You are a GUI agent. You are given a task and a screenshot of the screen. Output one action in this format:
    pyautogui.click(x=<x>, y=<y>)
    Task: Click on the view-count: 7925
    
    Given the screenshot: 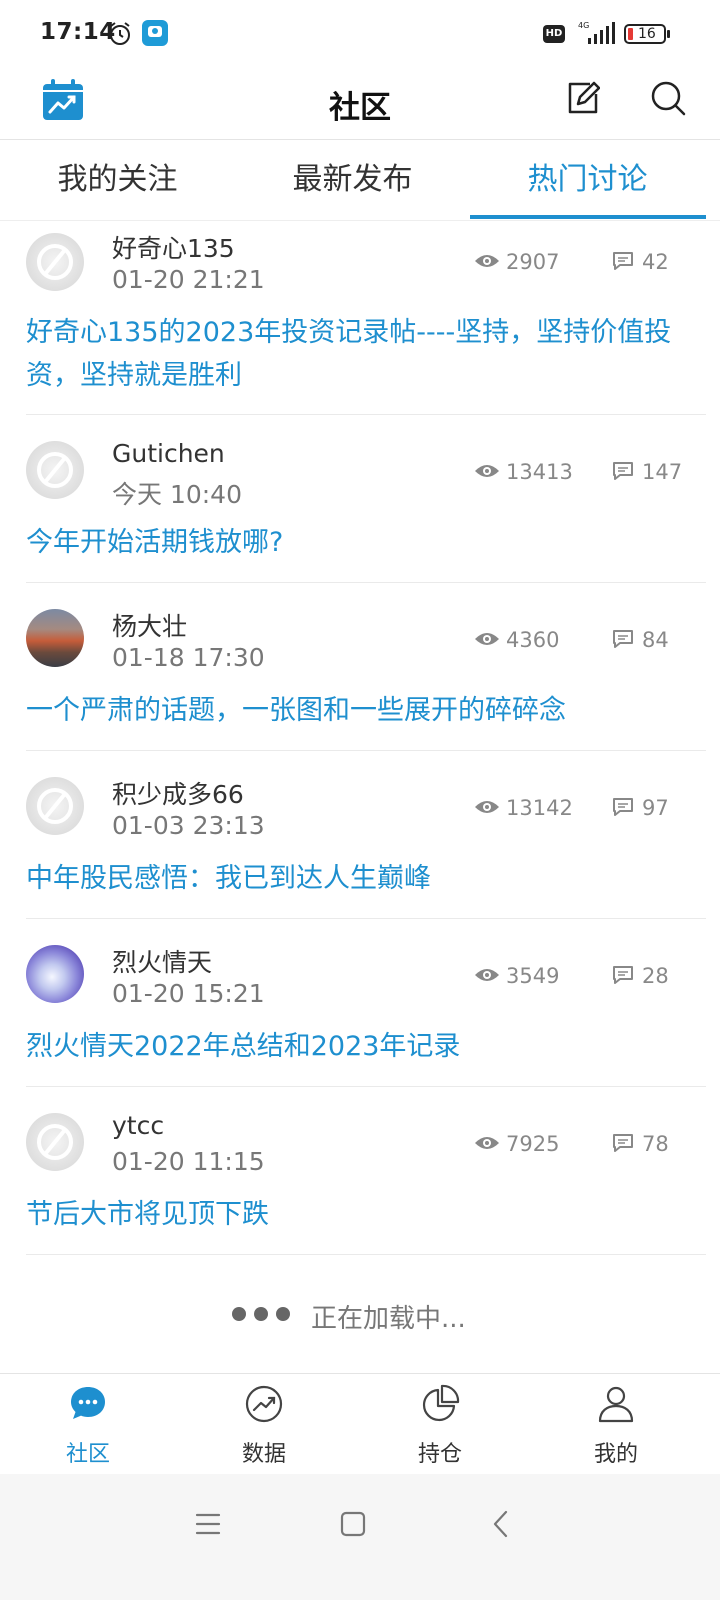 What is the action you would take?
    pyautogui.click(x=516, y=1144)
    